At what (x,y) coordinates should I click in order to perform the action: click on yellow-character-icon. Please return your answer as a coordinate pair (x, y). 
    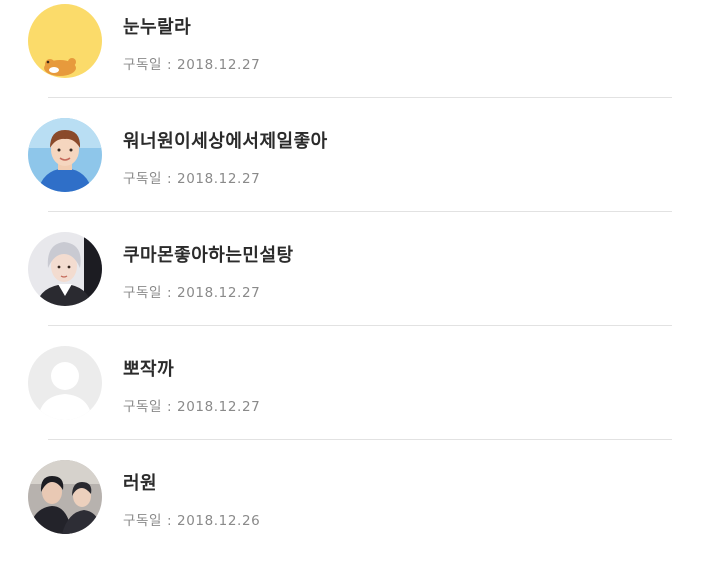
    Looking at the image, I should click on (65, 41).